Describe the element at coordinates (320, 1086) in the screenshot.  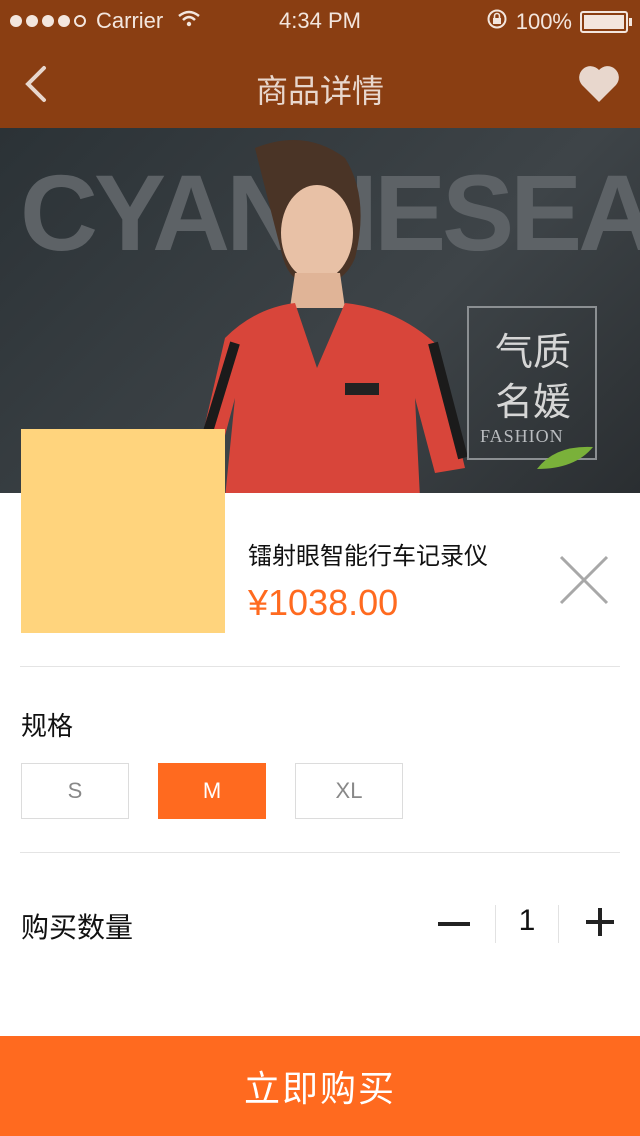
I see `buy-now-button: 立即购买` at that location.